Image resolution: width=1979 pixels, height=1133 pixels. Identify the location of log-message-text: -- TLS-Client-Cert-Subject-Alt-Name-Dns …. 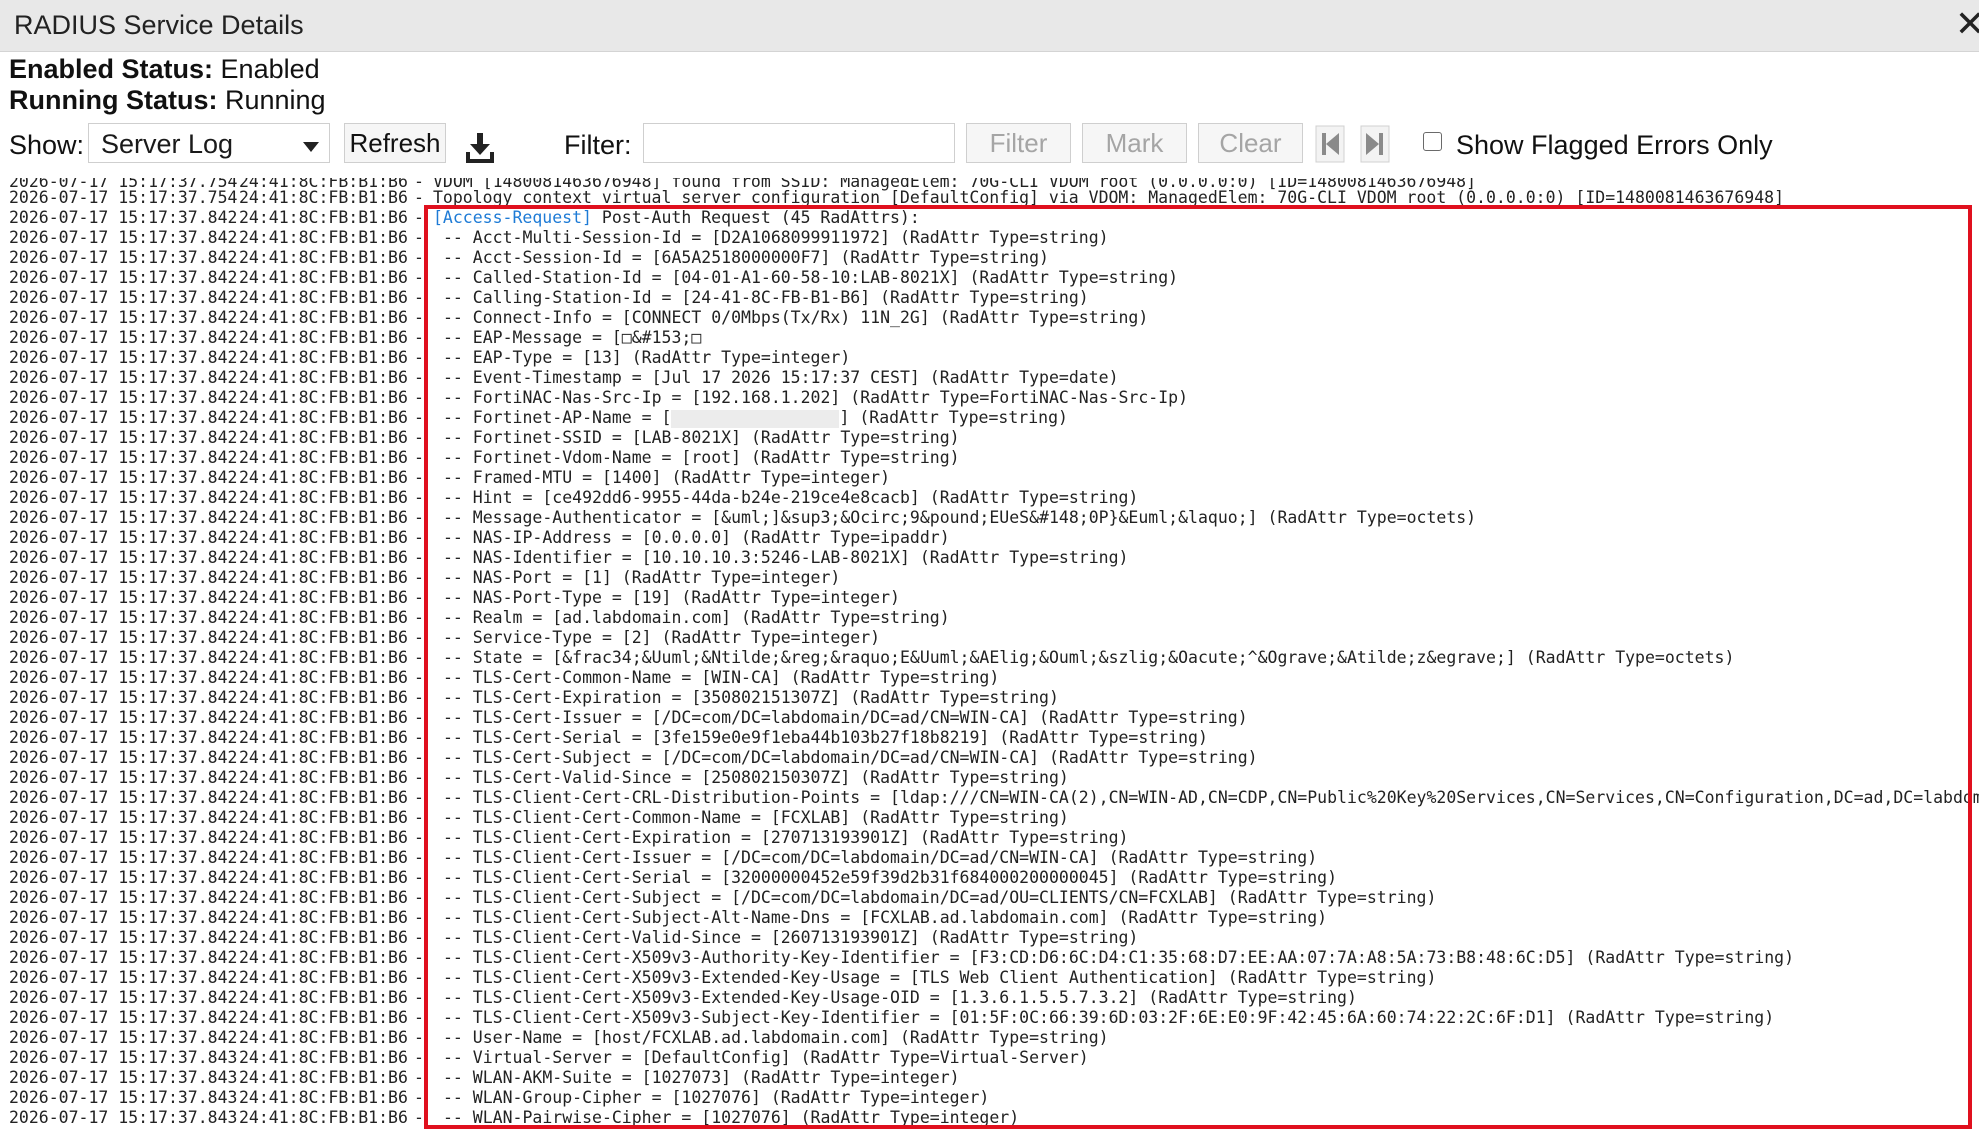
(885, 917).